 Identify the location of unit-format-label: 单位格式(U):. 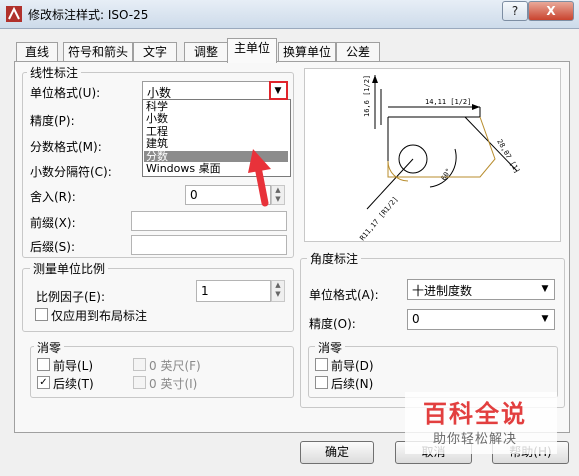
(65, 93).